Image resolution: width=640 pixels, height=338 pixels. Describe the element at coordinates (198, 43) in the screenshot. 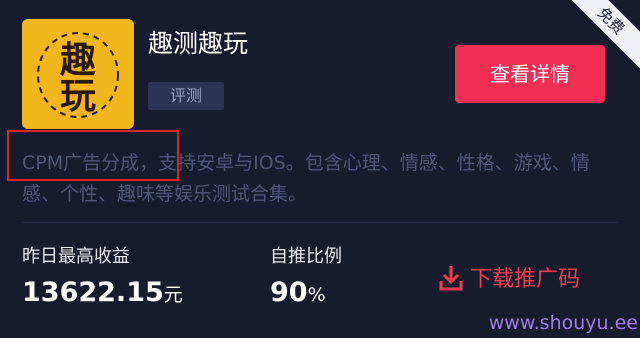

I see `app-title: 趣测趣玩` at that location.